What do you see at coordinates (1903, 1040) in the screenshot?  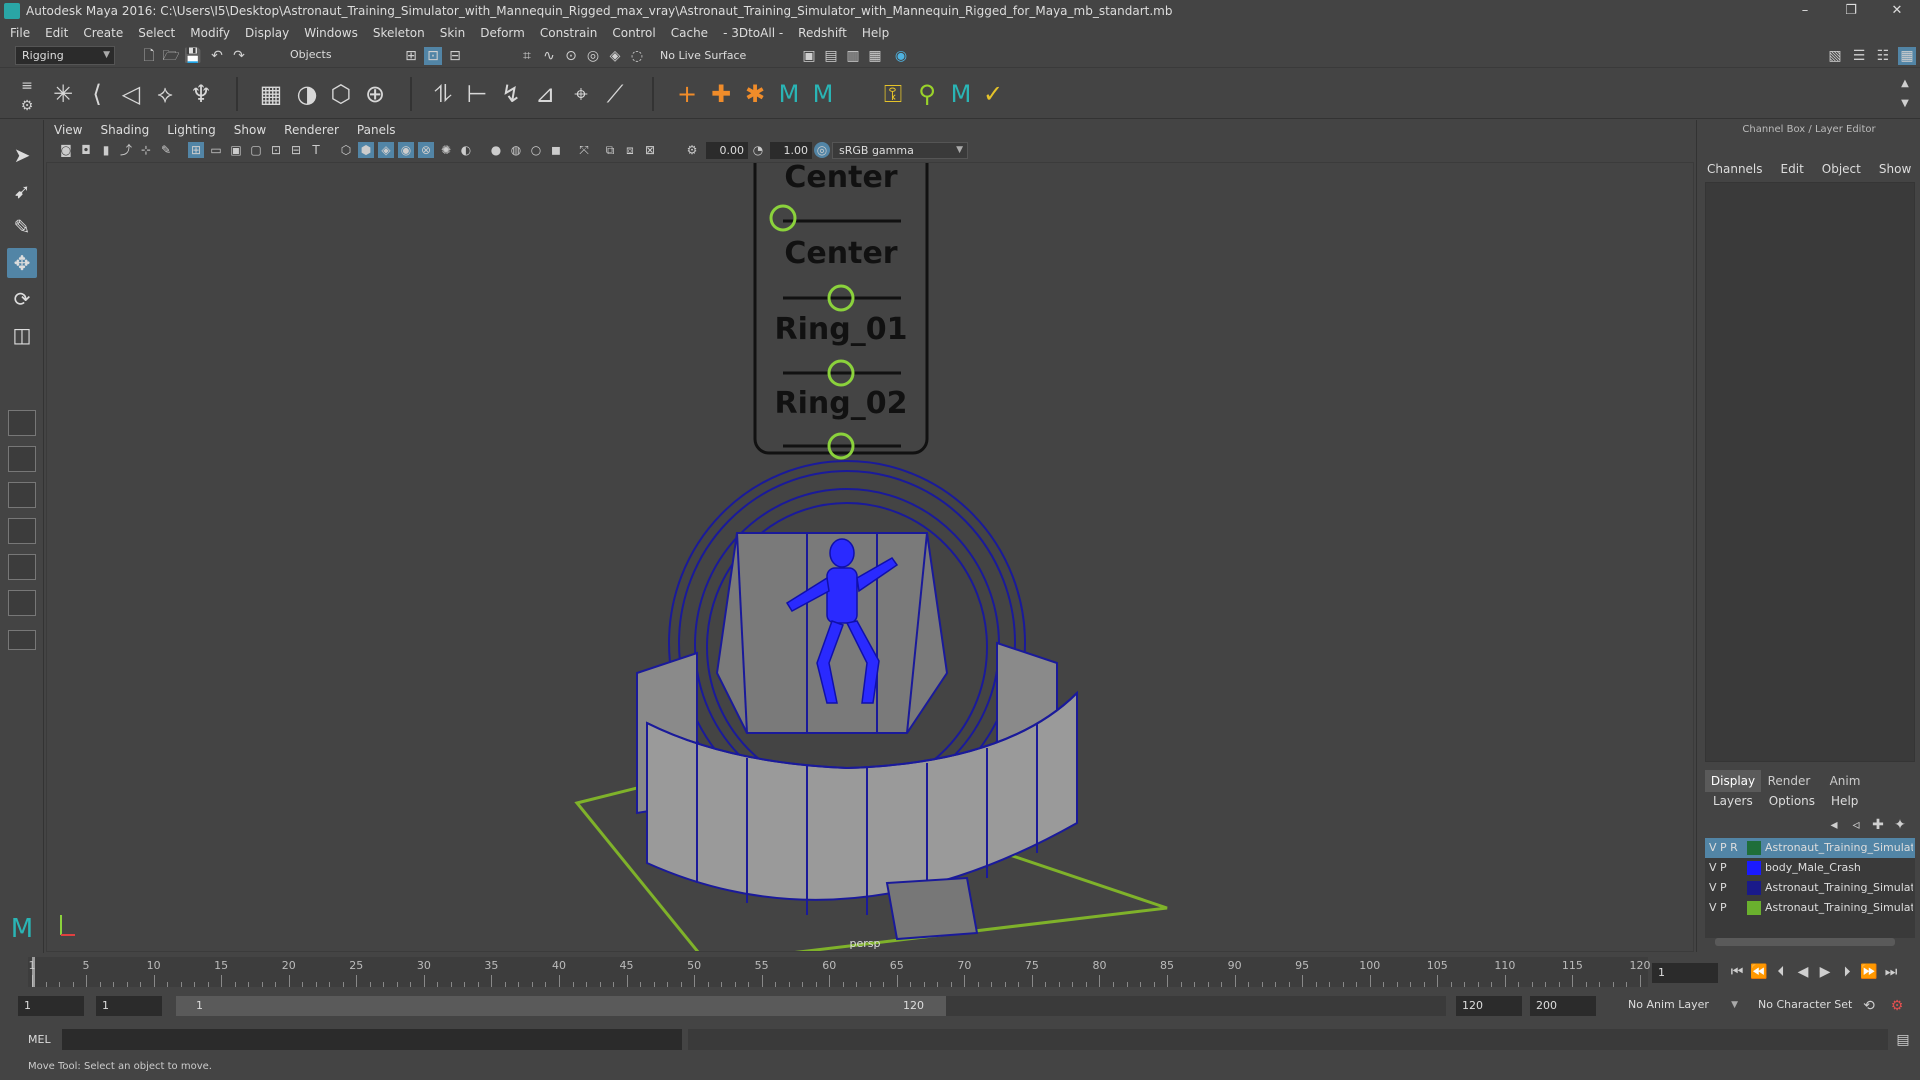 I see `script-editor-icon: ▤` at bounding box center [1903, 1040].